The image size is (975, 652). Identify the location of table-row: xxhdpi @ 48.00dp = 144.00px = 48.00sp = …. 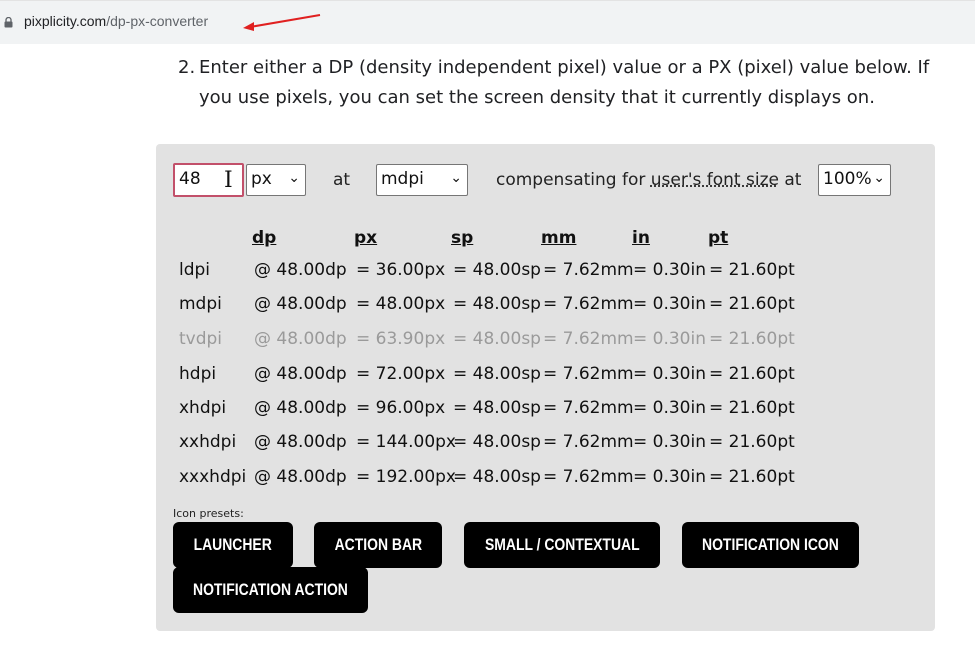
(545, 447).